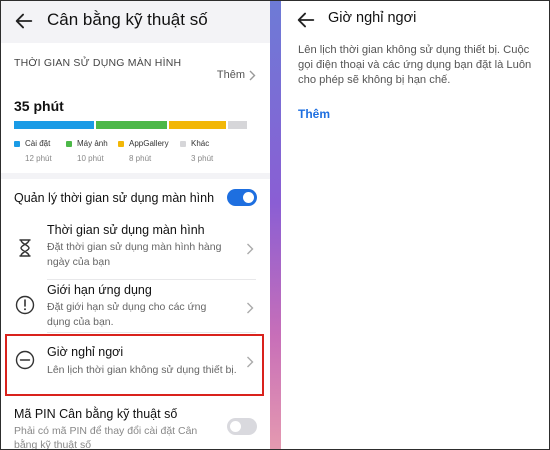  What do you see at coordinates (25, 305) in the screenshot?
I see `alert-circle-icon` at bounding box center [25, 305].